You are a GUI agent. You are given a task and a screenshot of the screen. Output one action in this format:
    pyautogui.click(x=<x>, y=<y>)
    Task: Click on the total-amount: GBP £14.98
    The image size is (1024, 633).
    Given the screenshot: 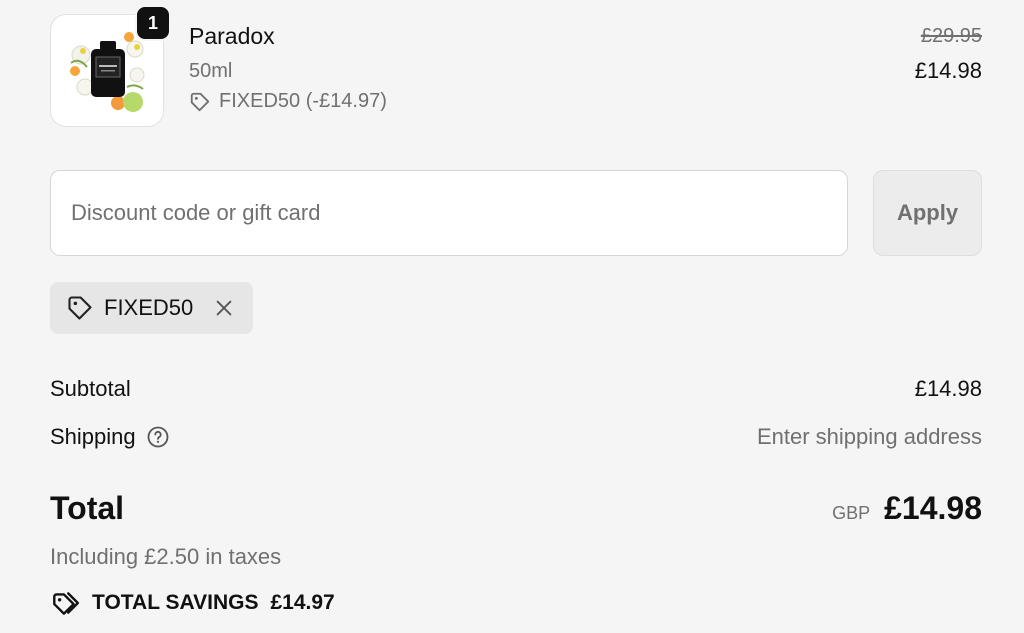 What is the action you would take?
    pyautogui.click(x=907, y=508)
    